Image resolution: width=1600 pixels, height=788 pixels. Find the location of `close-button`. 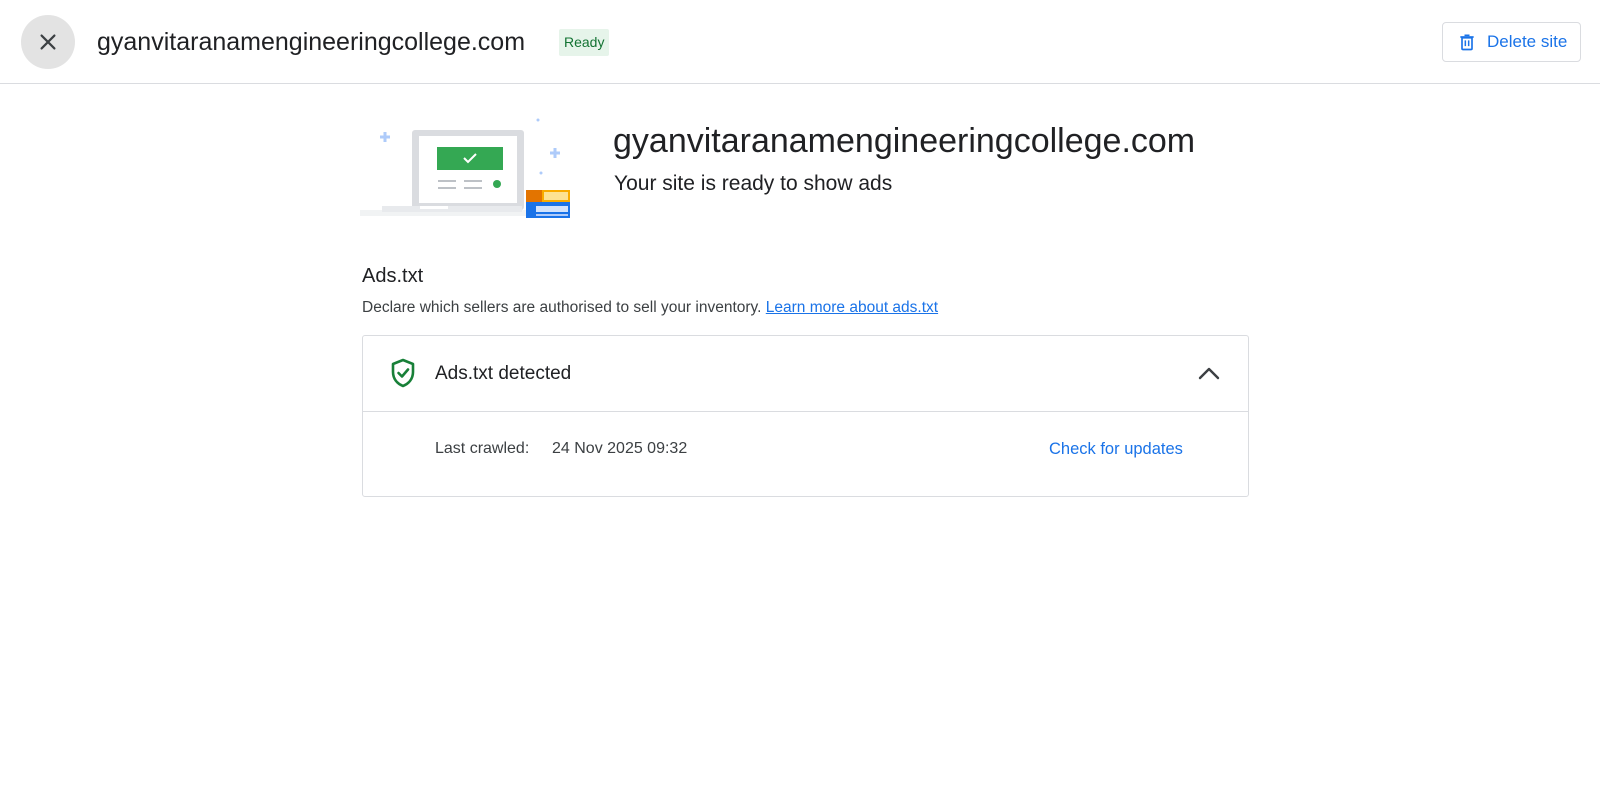

close-button is located at coordinates (48, 42).